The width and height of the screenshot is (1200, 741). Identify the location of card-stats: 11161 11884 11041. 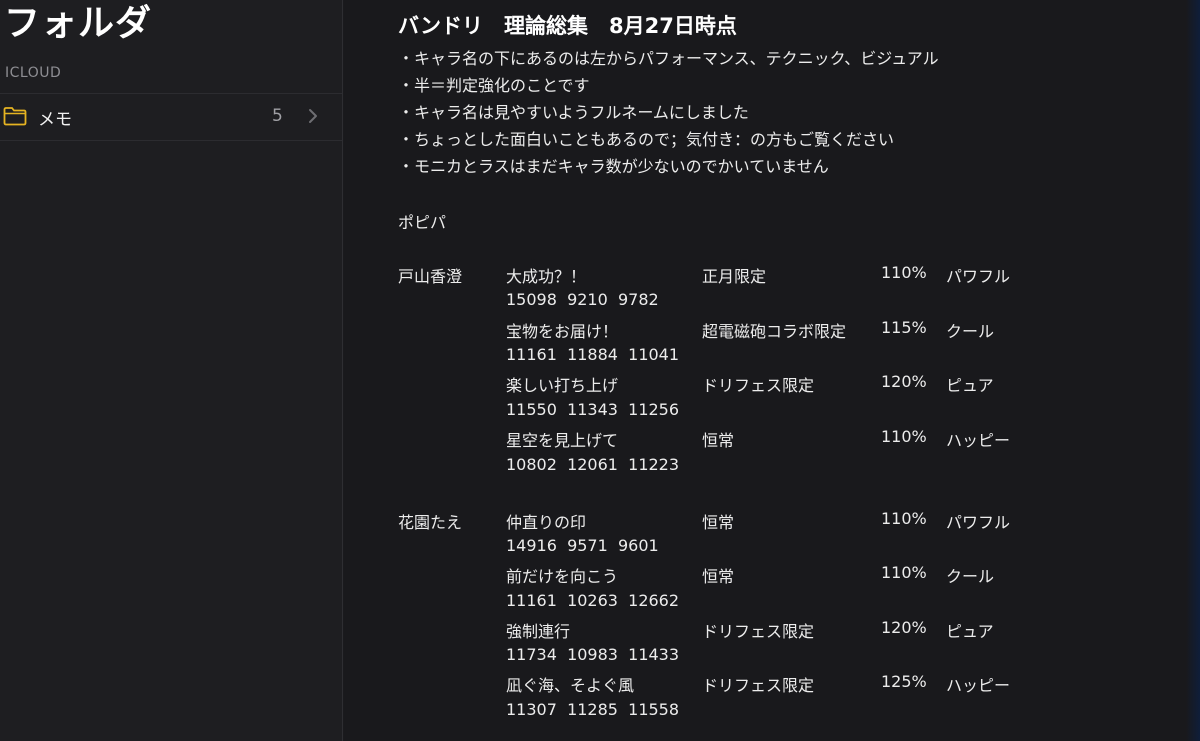
(593, 354).